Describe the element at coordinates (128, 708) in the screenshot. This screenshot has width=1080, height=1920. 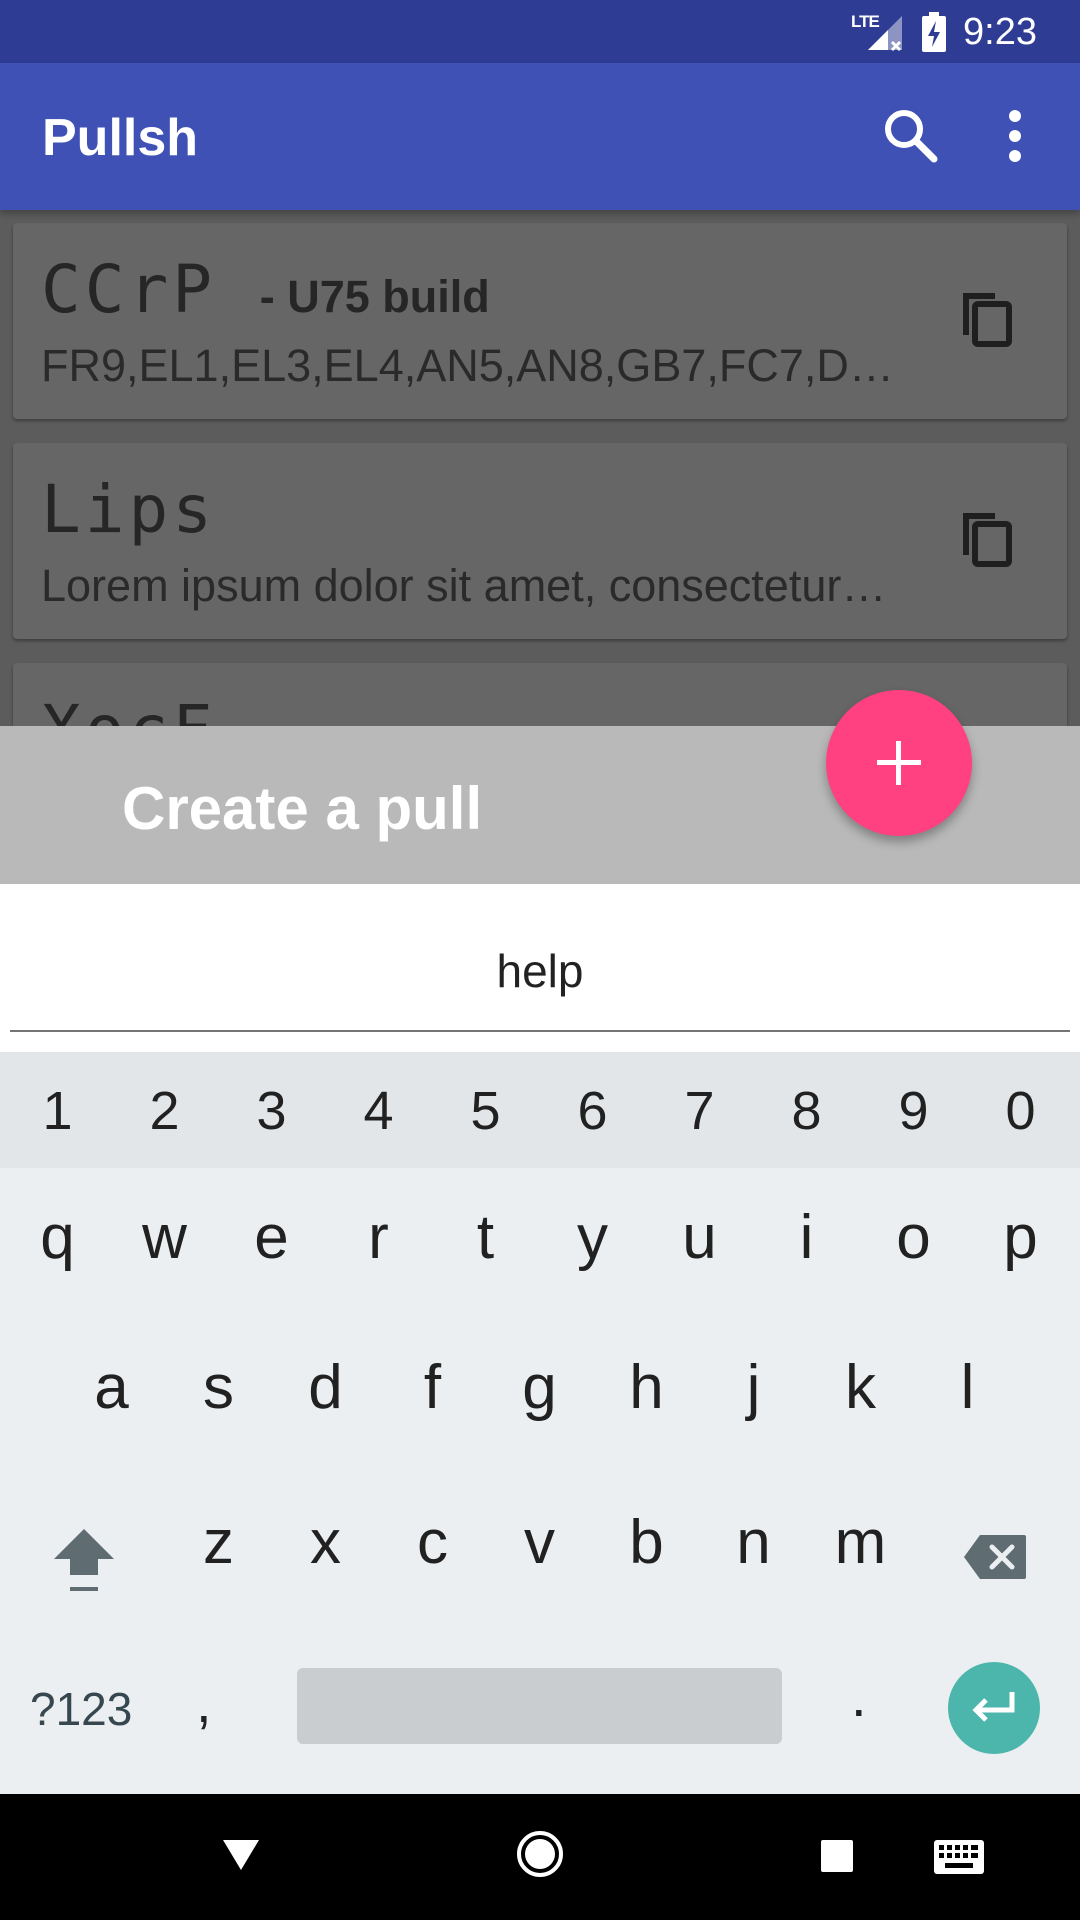
I see `card-title: XocF` at that location.